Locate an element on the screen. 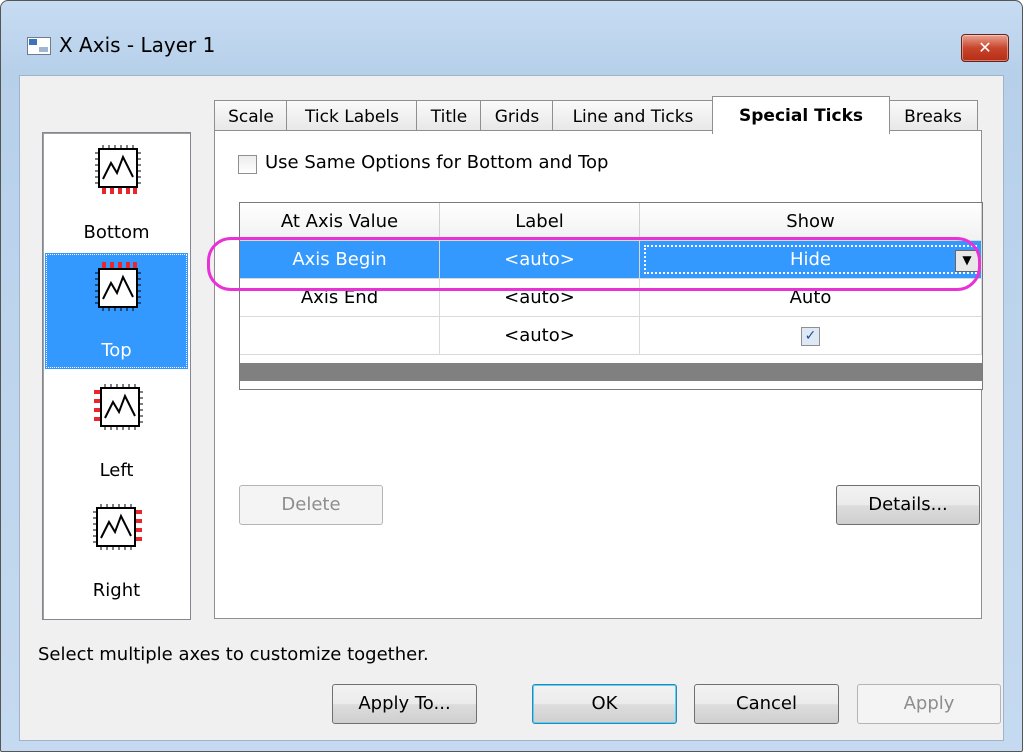 This screenshot has height=752, width=1023. axis-right-icon is located at coordinates (117, 527).